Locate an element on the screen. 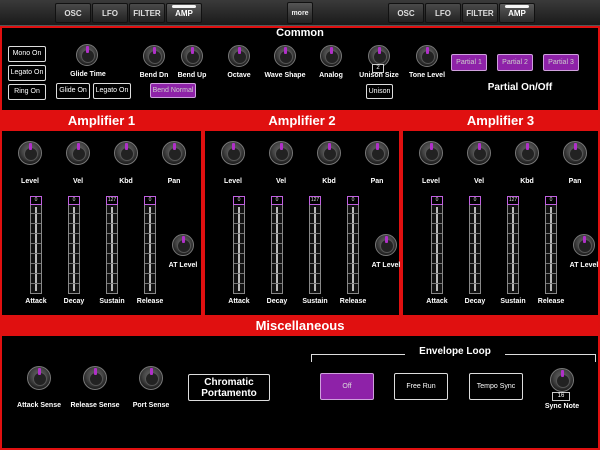 The width and height of the screenshot is (600, 450). amp-3-vel-knob is located at coordinates (479, 153).